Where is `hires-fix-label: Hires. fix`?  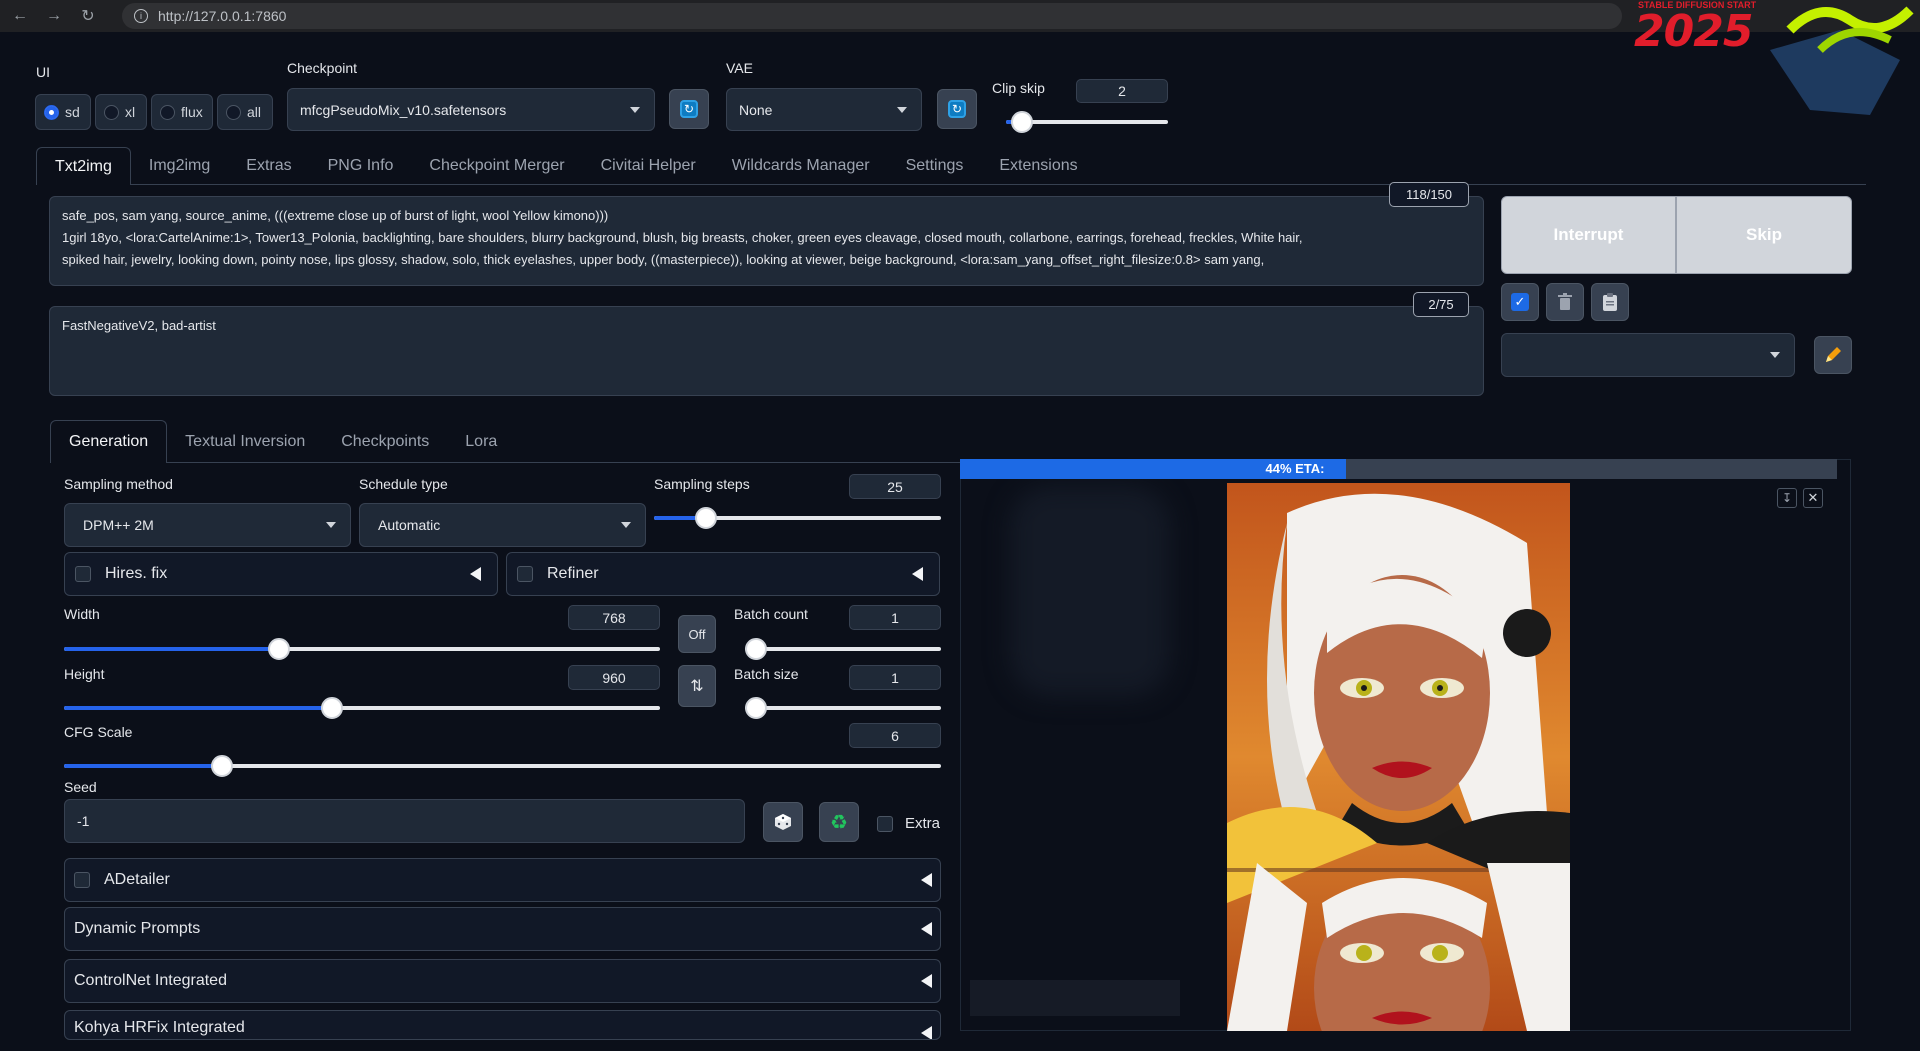 hires-fix-label: Hires. fix is located at coordinates (136, 573).